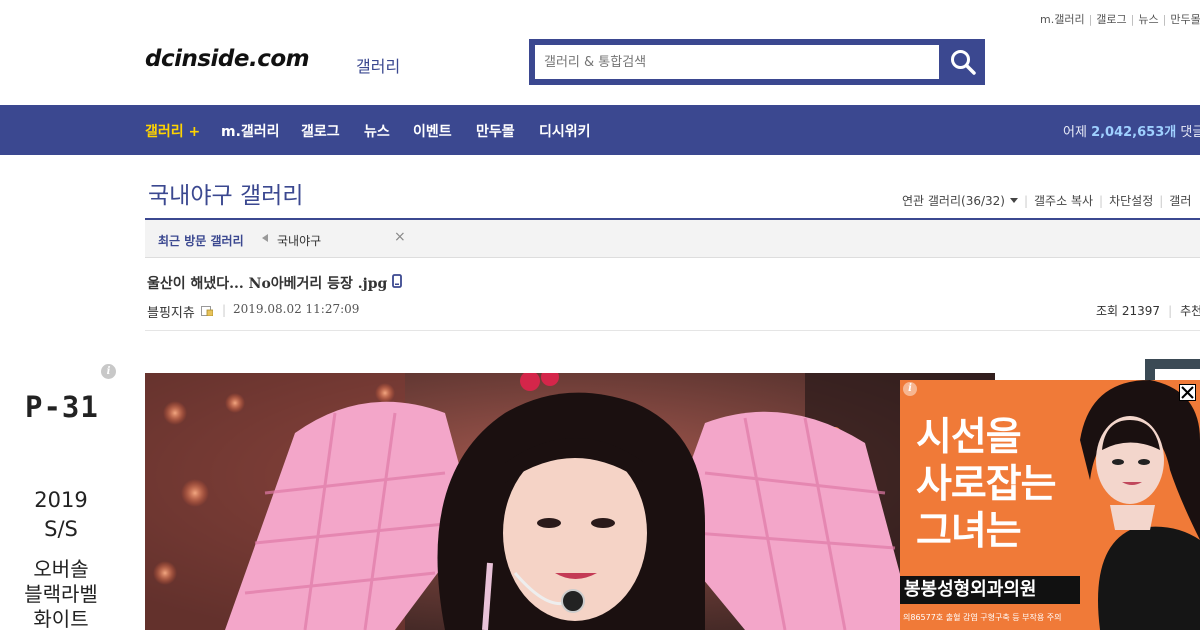 Image resolution: width=1200 pixels, height=632 pixels. What do you see at coordinates (1062, 19) in the screenshot?
I see `util-link-mgallery: m.갤러리` at bounding box center [1062, 19].